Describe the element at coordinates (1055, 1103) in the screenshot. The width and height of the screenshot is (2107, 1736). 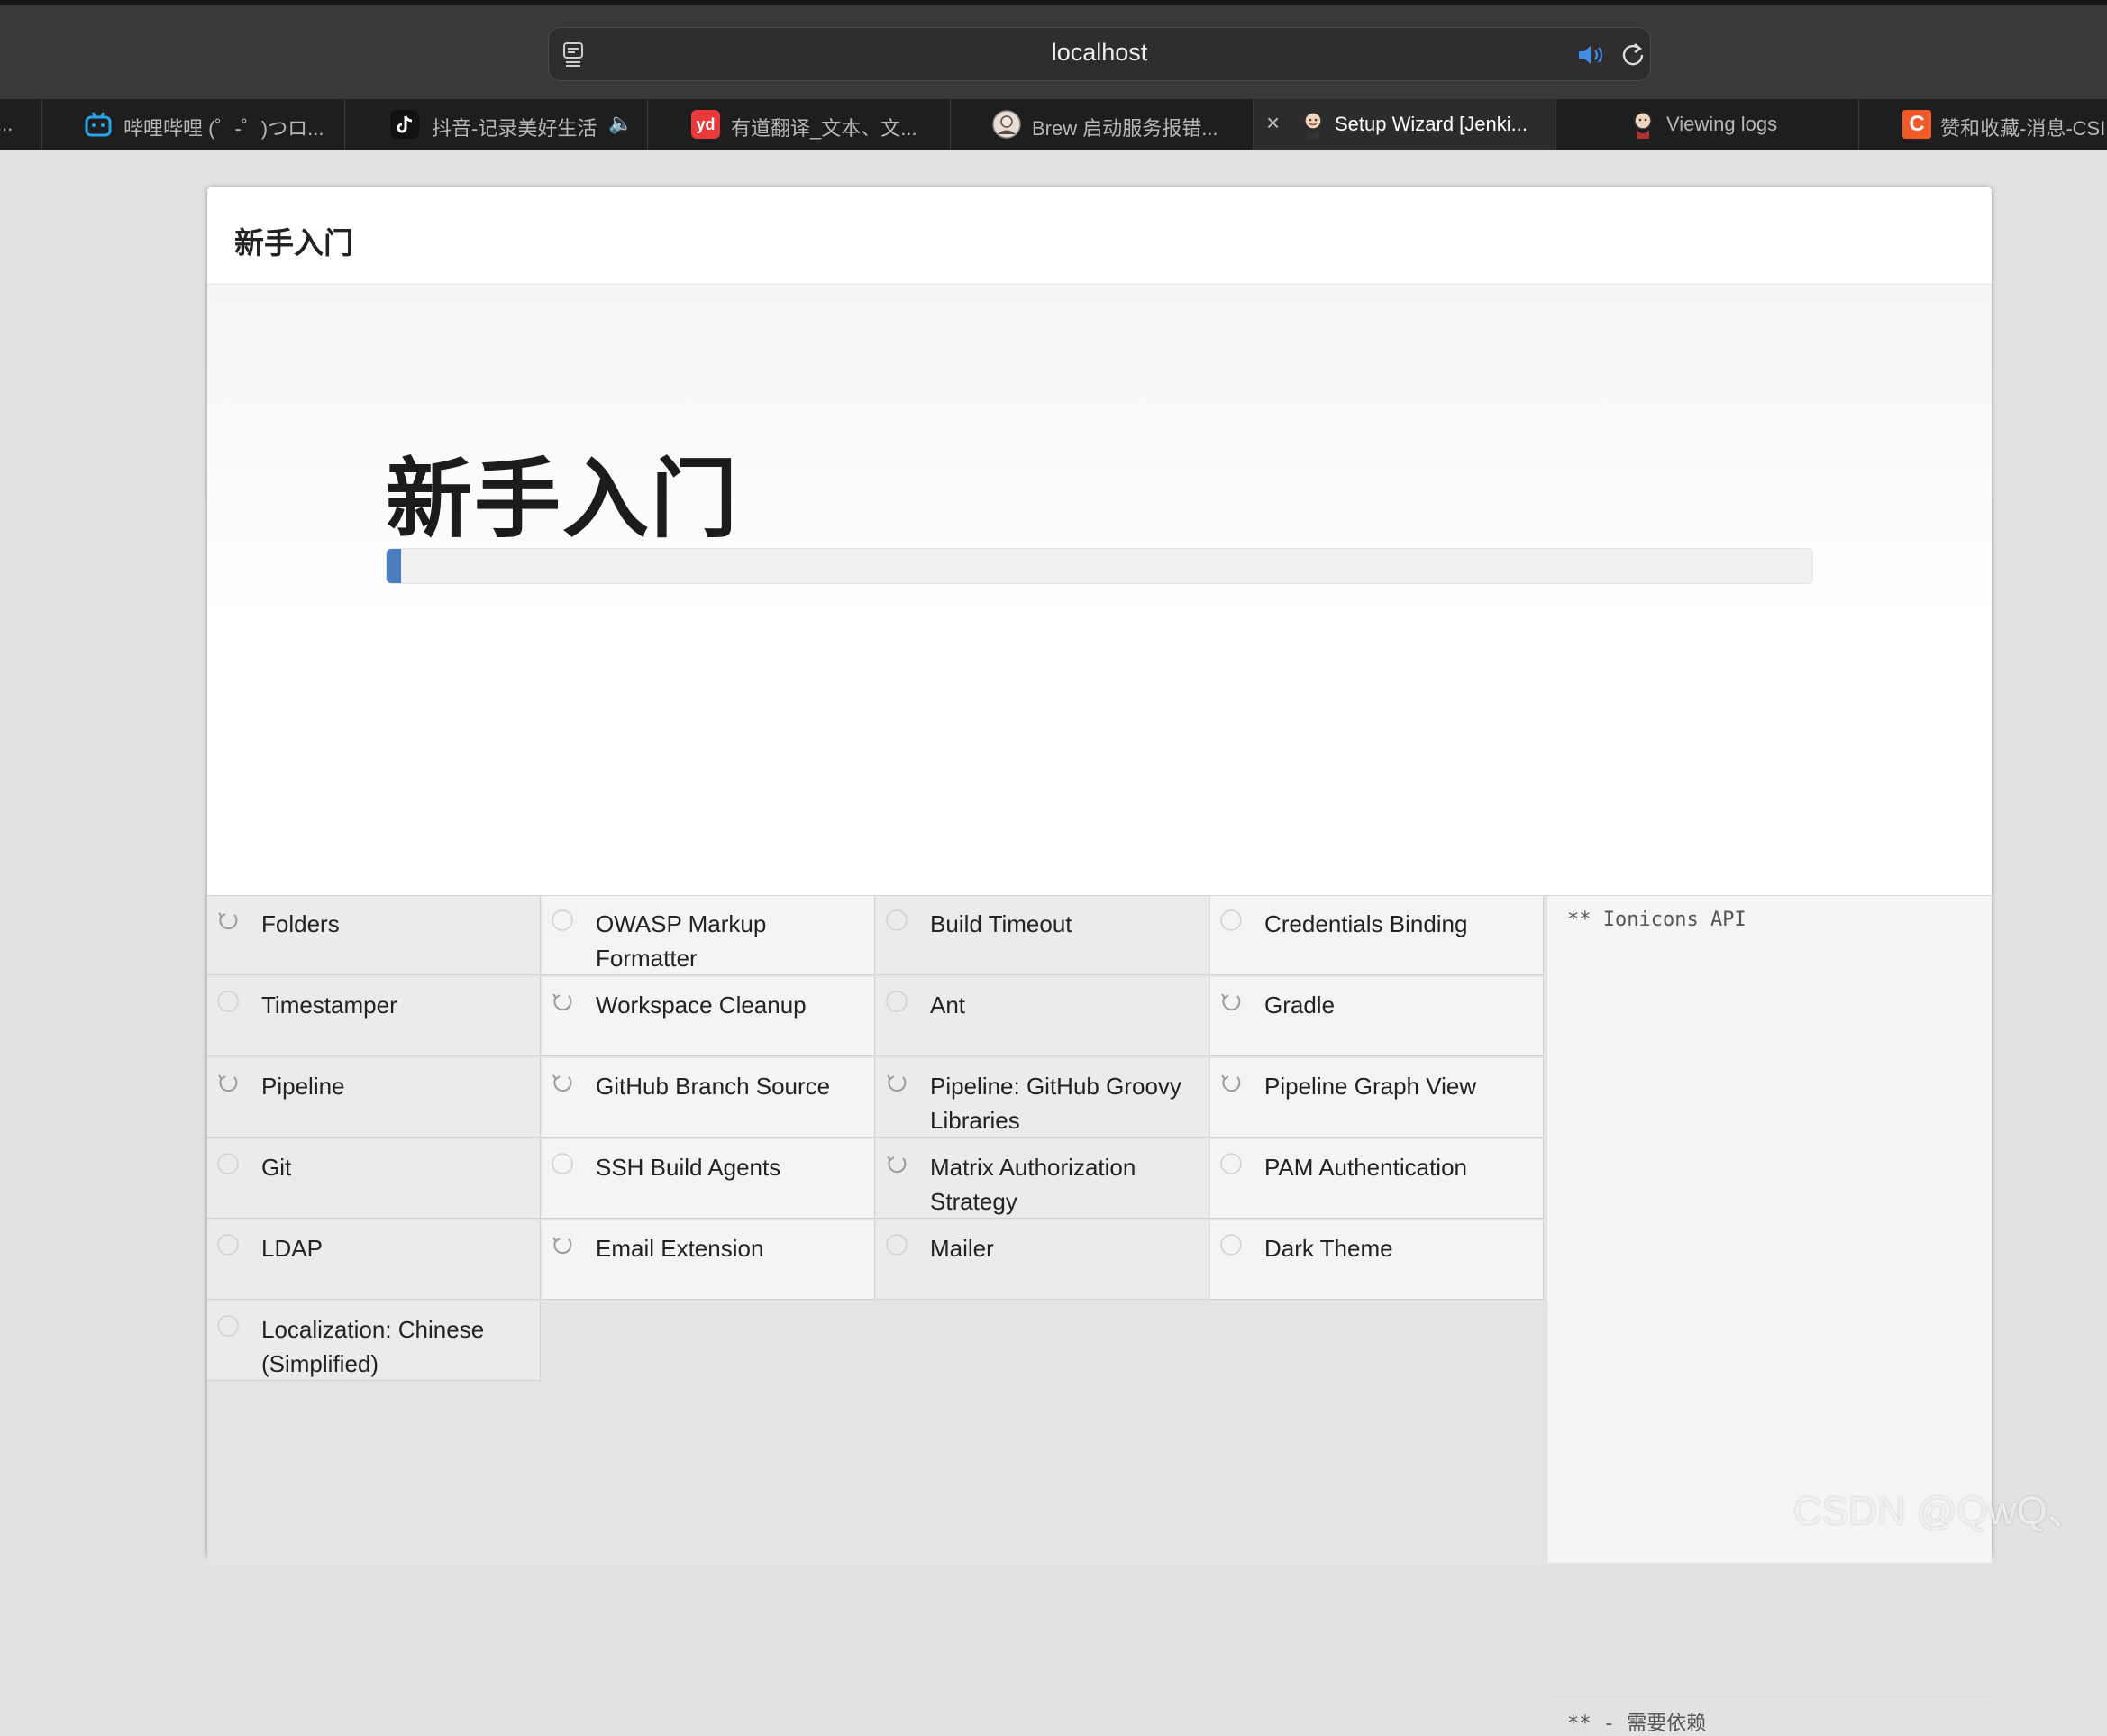
I see `plugin-name: Pipeline: GitHub Groovy Libraries` at that location.